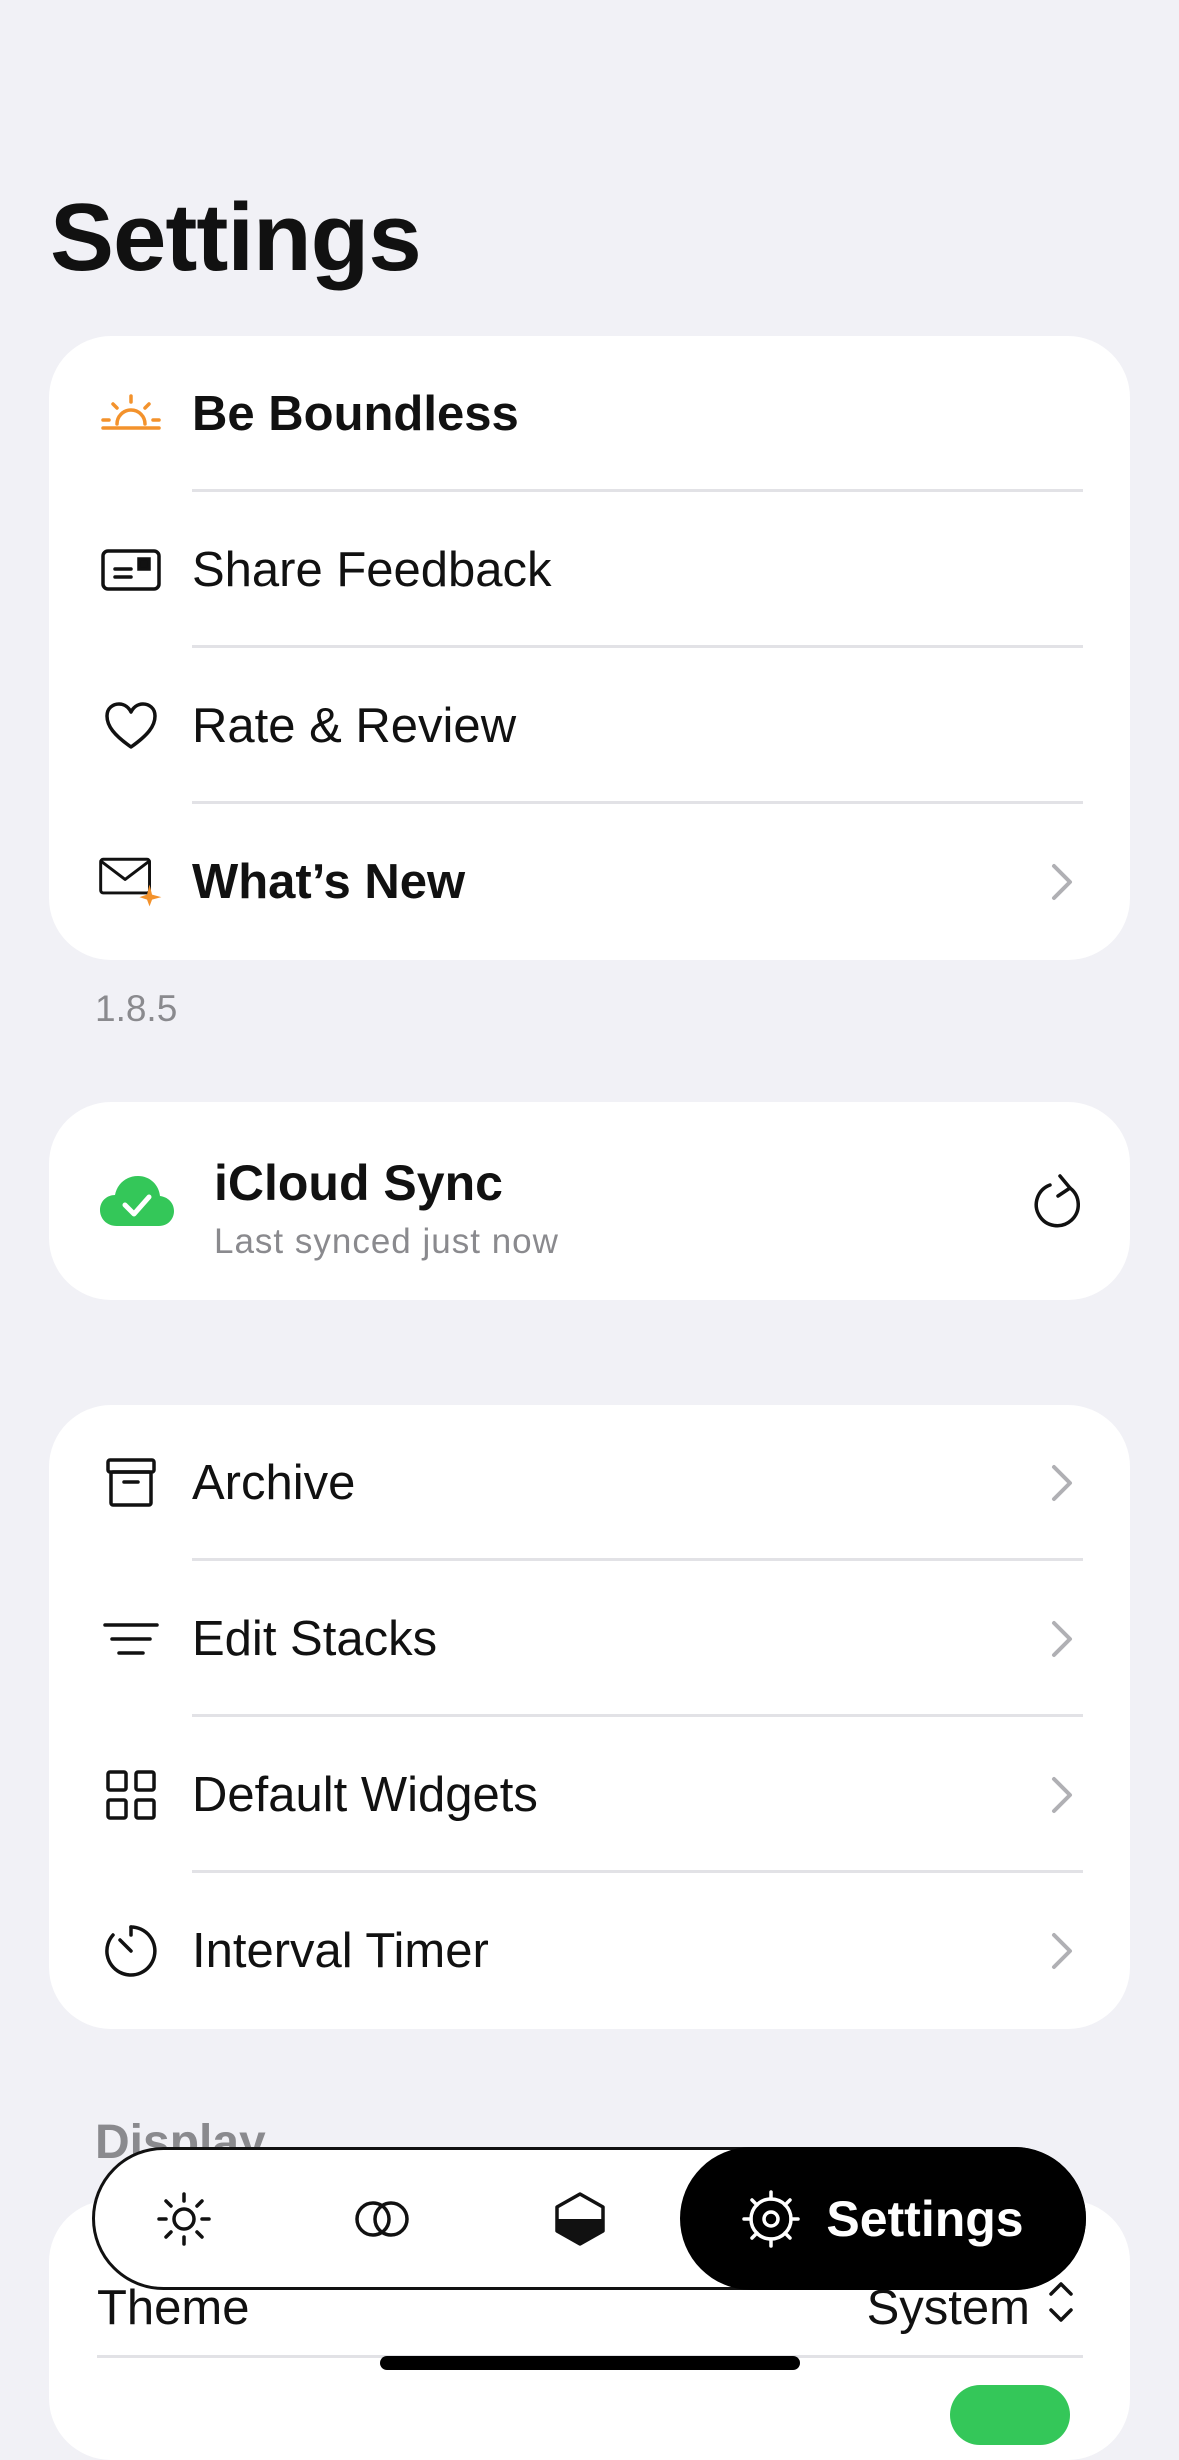  I want to click on tab-settings: Settings, so click(883, 2218).